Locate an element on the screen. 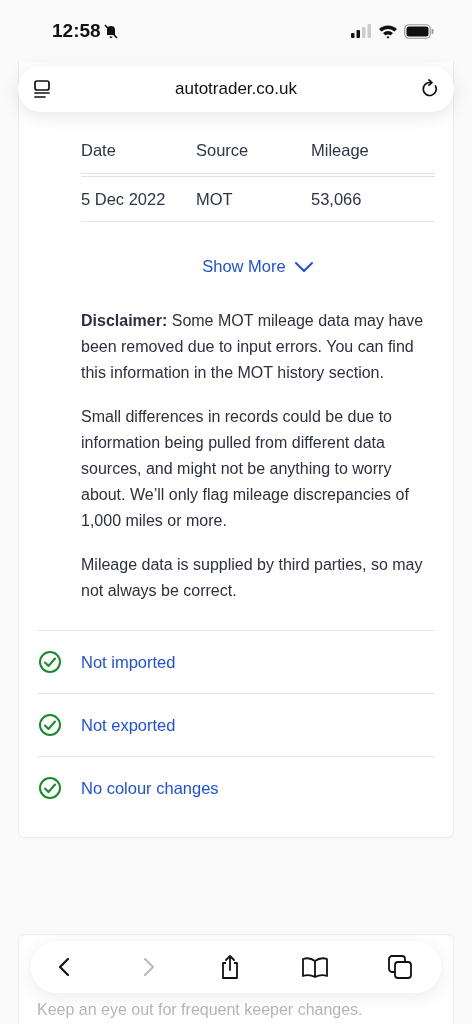  battery-icon is located at coordinates (419, 31).